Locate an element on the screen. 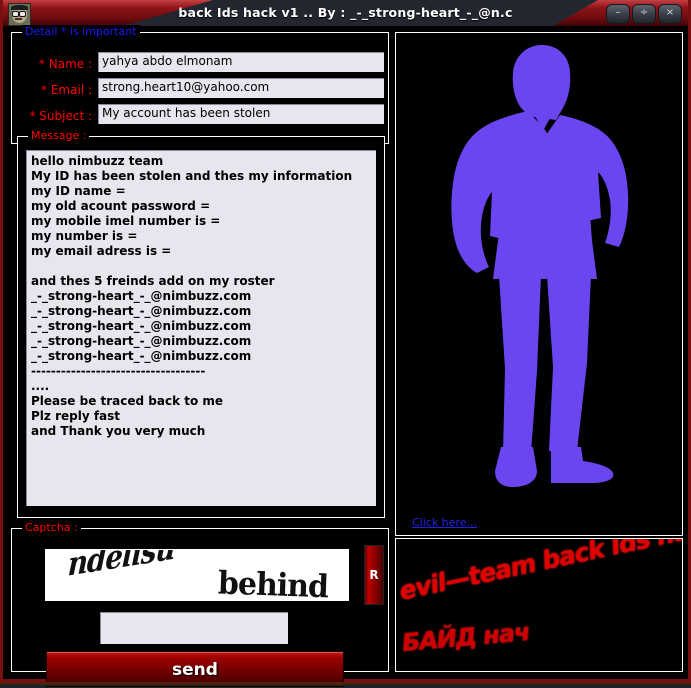  name-label-row: * Name : is located at coordinates (62, 64).